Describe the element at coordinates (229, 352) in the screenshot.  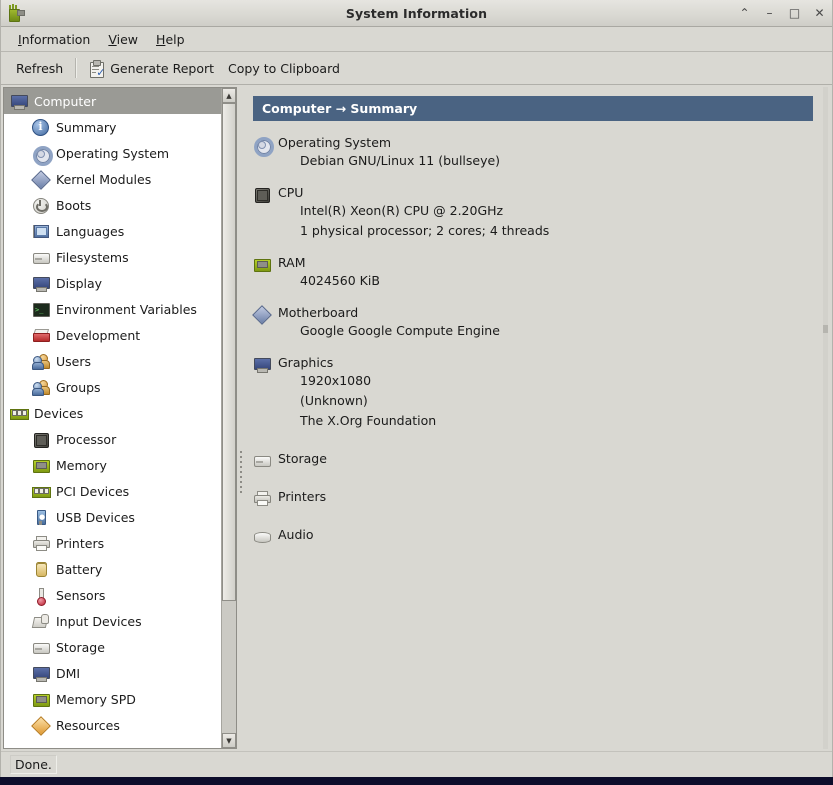
I see `sidebar-scroll-thumb` at that location.